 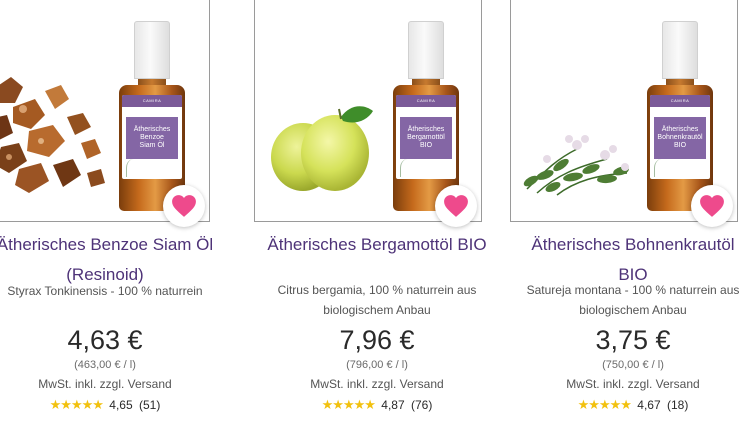 What do you see at coordinates (680, 116) in the screenshot?
I see `oil-bottle: CAMIRA Ätherisches Bohnenkrautöl BIO` at bounding box center [680, 116].